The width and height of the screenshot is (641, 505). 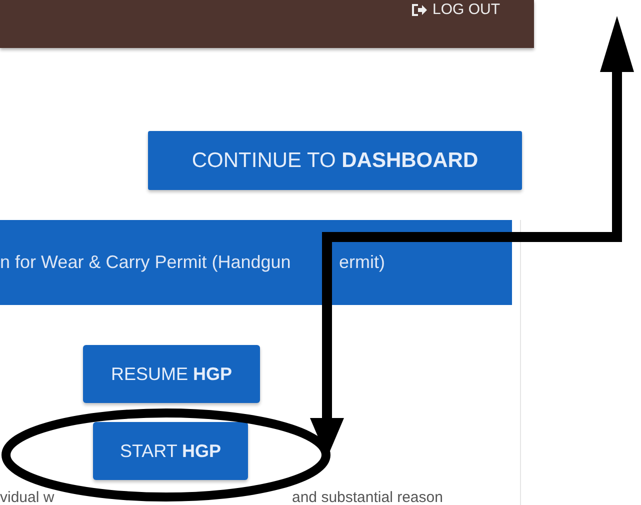 What do you see at coordinates (145, 262) in the screenshot?
I see `card-title: n for Wear & Carry Permit (Handgun` at bounding box center [145, 262].